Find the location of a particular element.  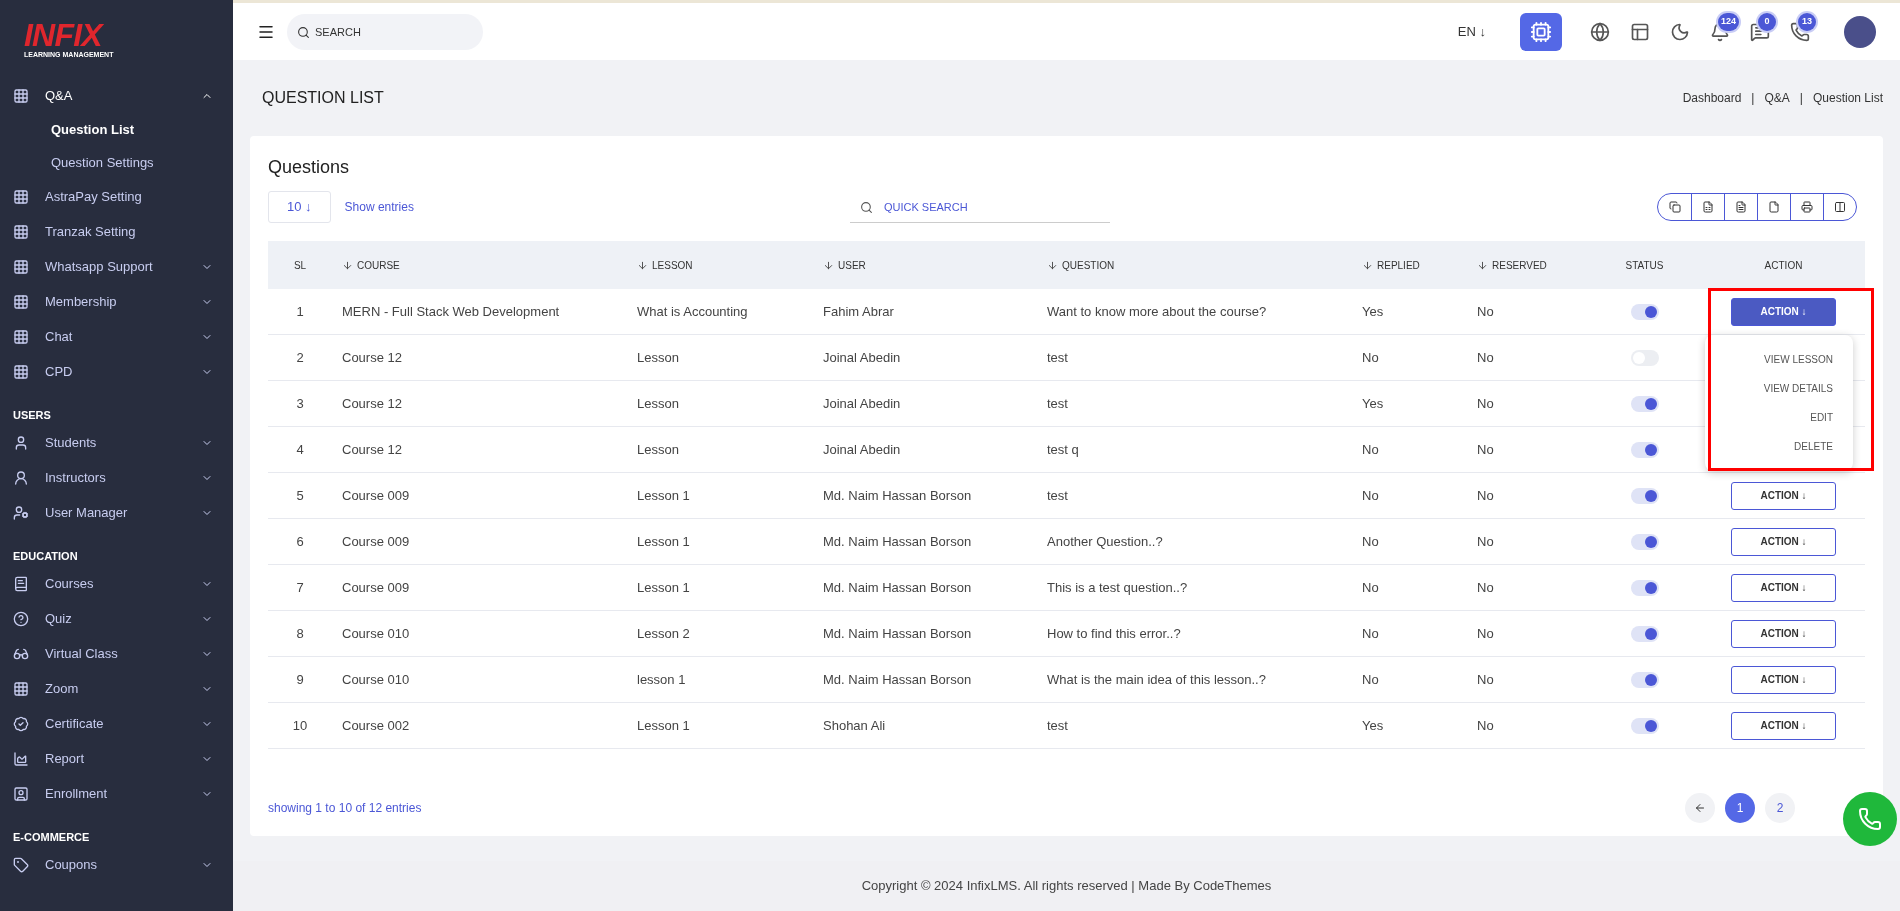

table-cell-text: Yes is located at coordinates (1373, 311).